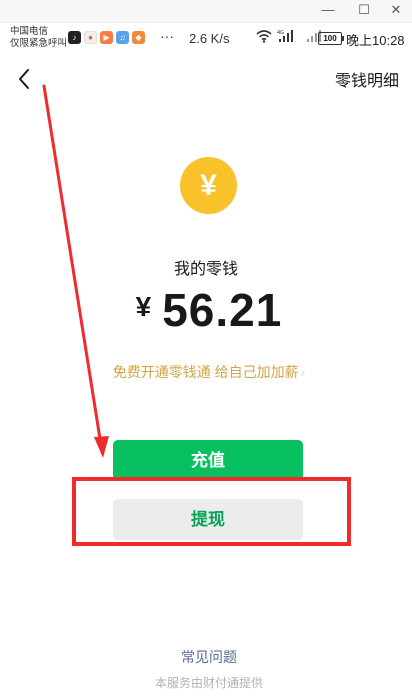  Describe the element at coordinates (285, 36) in the screenshot. I see `signal-4g-icon: 4G` at that location.